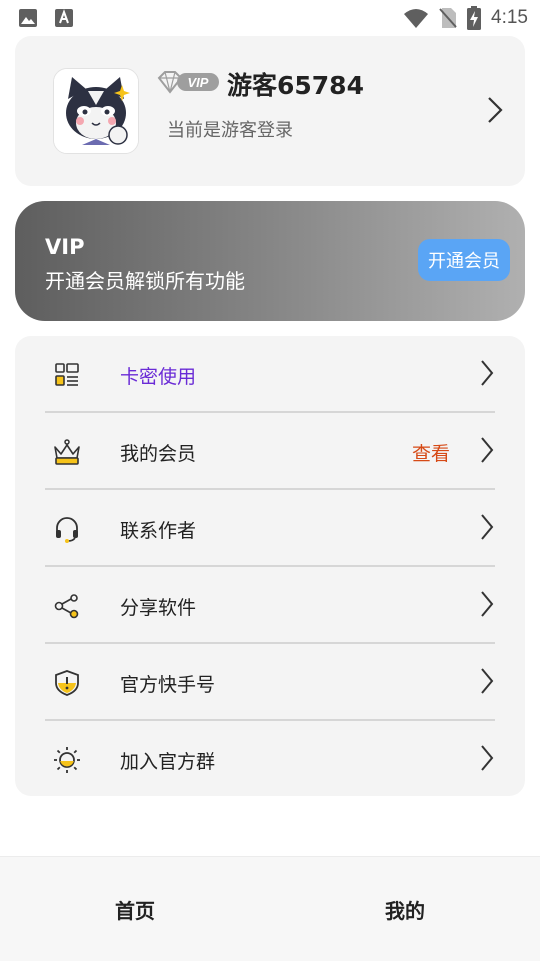 The image size is (540, 961). What do you see at coordinates (270, 18) in the screenshot?
I see `status-bar: 4:15` at bounding box center [270, 18].